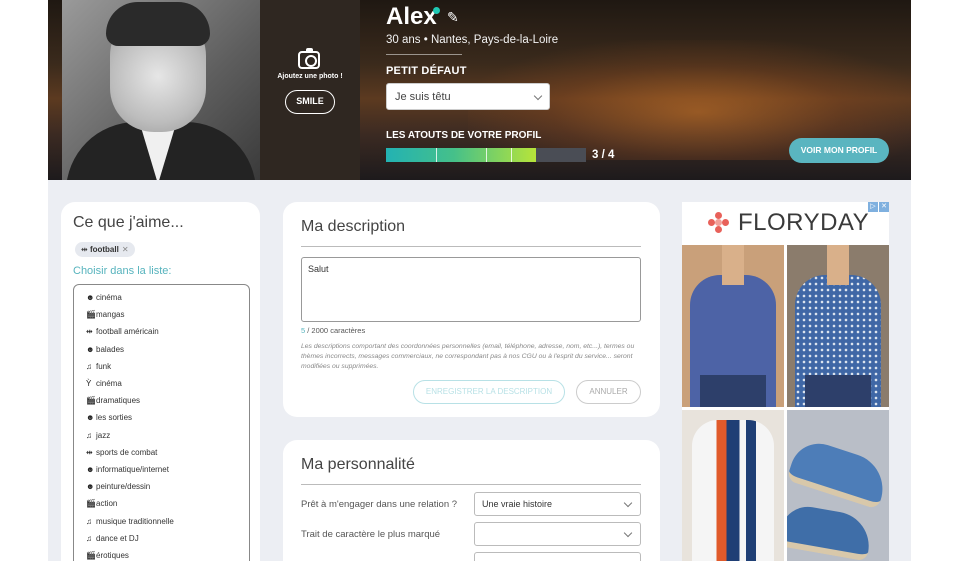 This screenshot has width=960, height=561. Describe the element at coordinates (309, 58) in the screenshot. I see `camera-icon` at that location.